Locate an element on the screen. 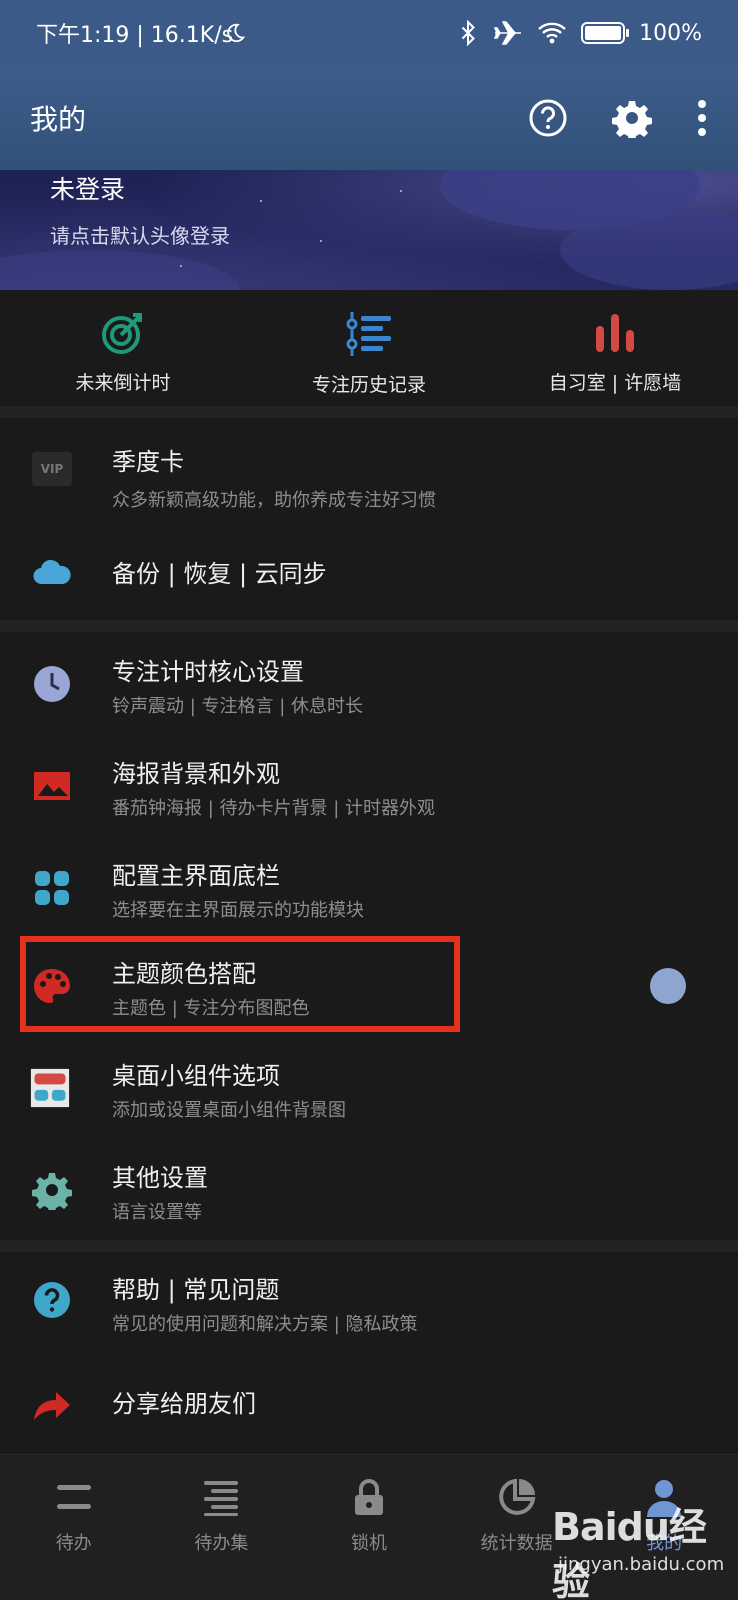 Image resolution: width=738 pixels, height=1600 pixels. item-title: 桌面小组件选项 is located at coordinates (196, 1076).